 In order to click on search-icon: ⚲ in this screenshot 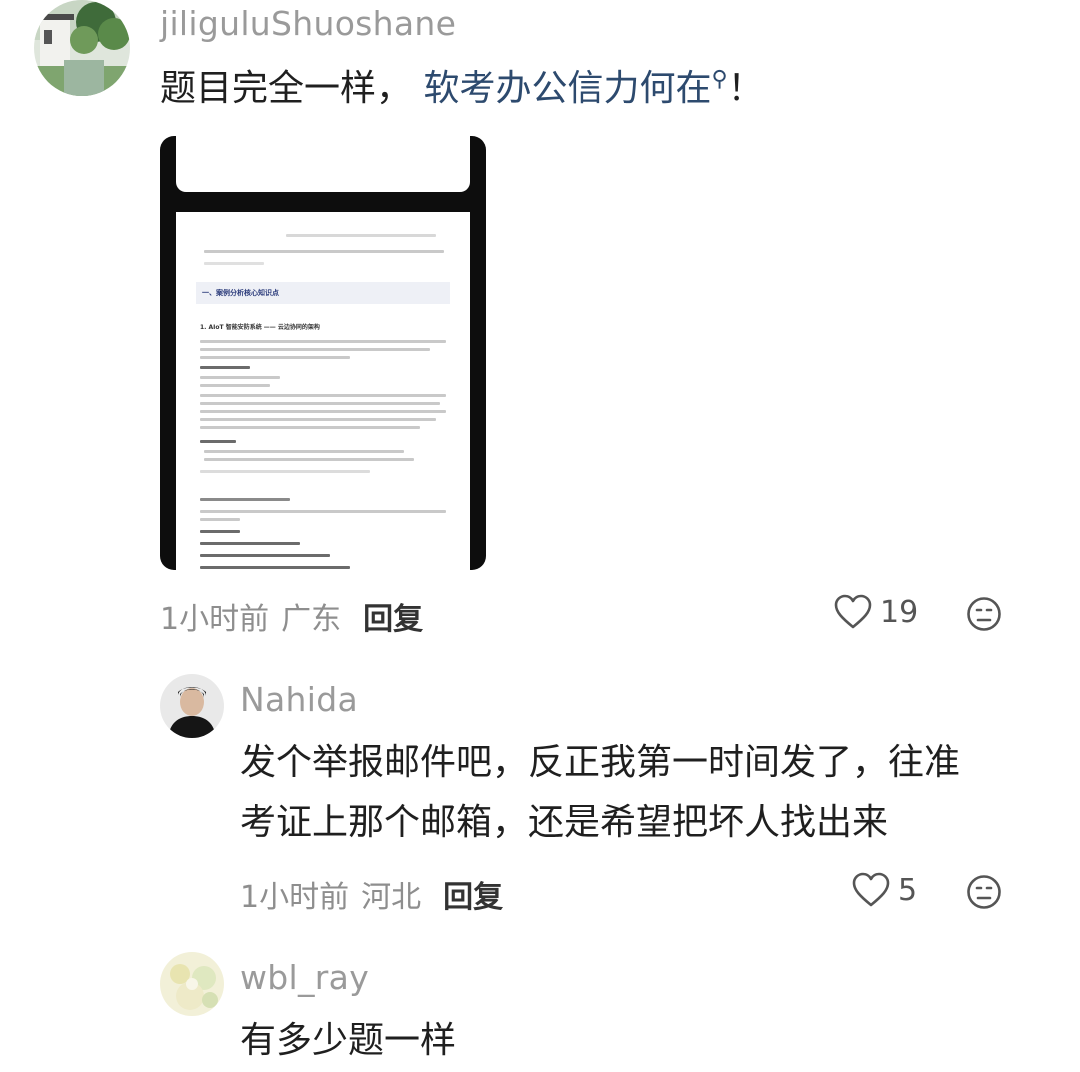, I will do `click(719, 79)`.